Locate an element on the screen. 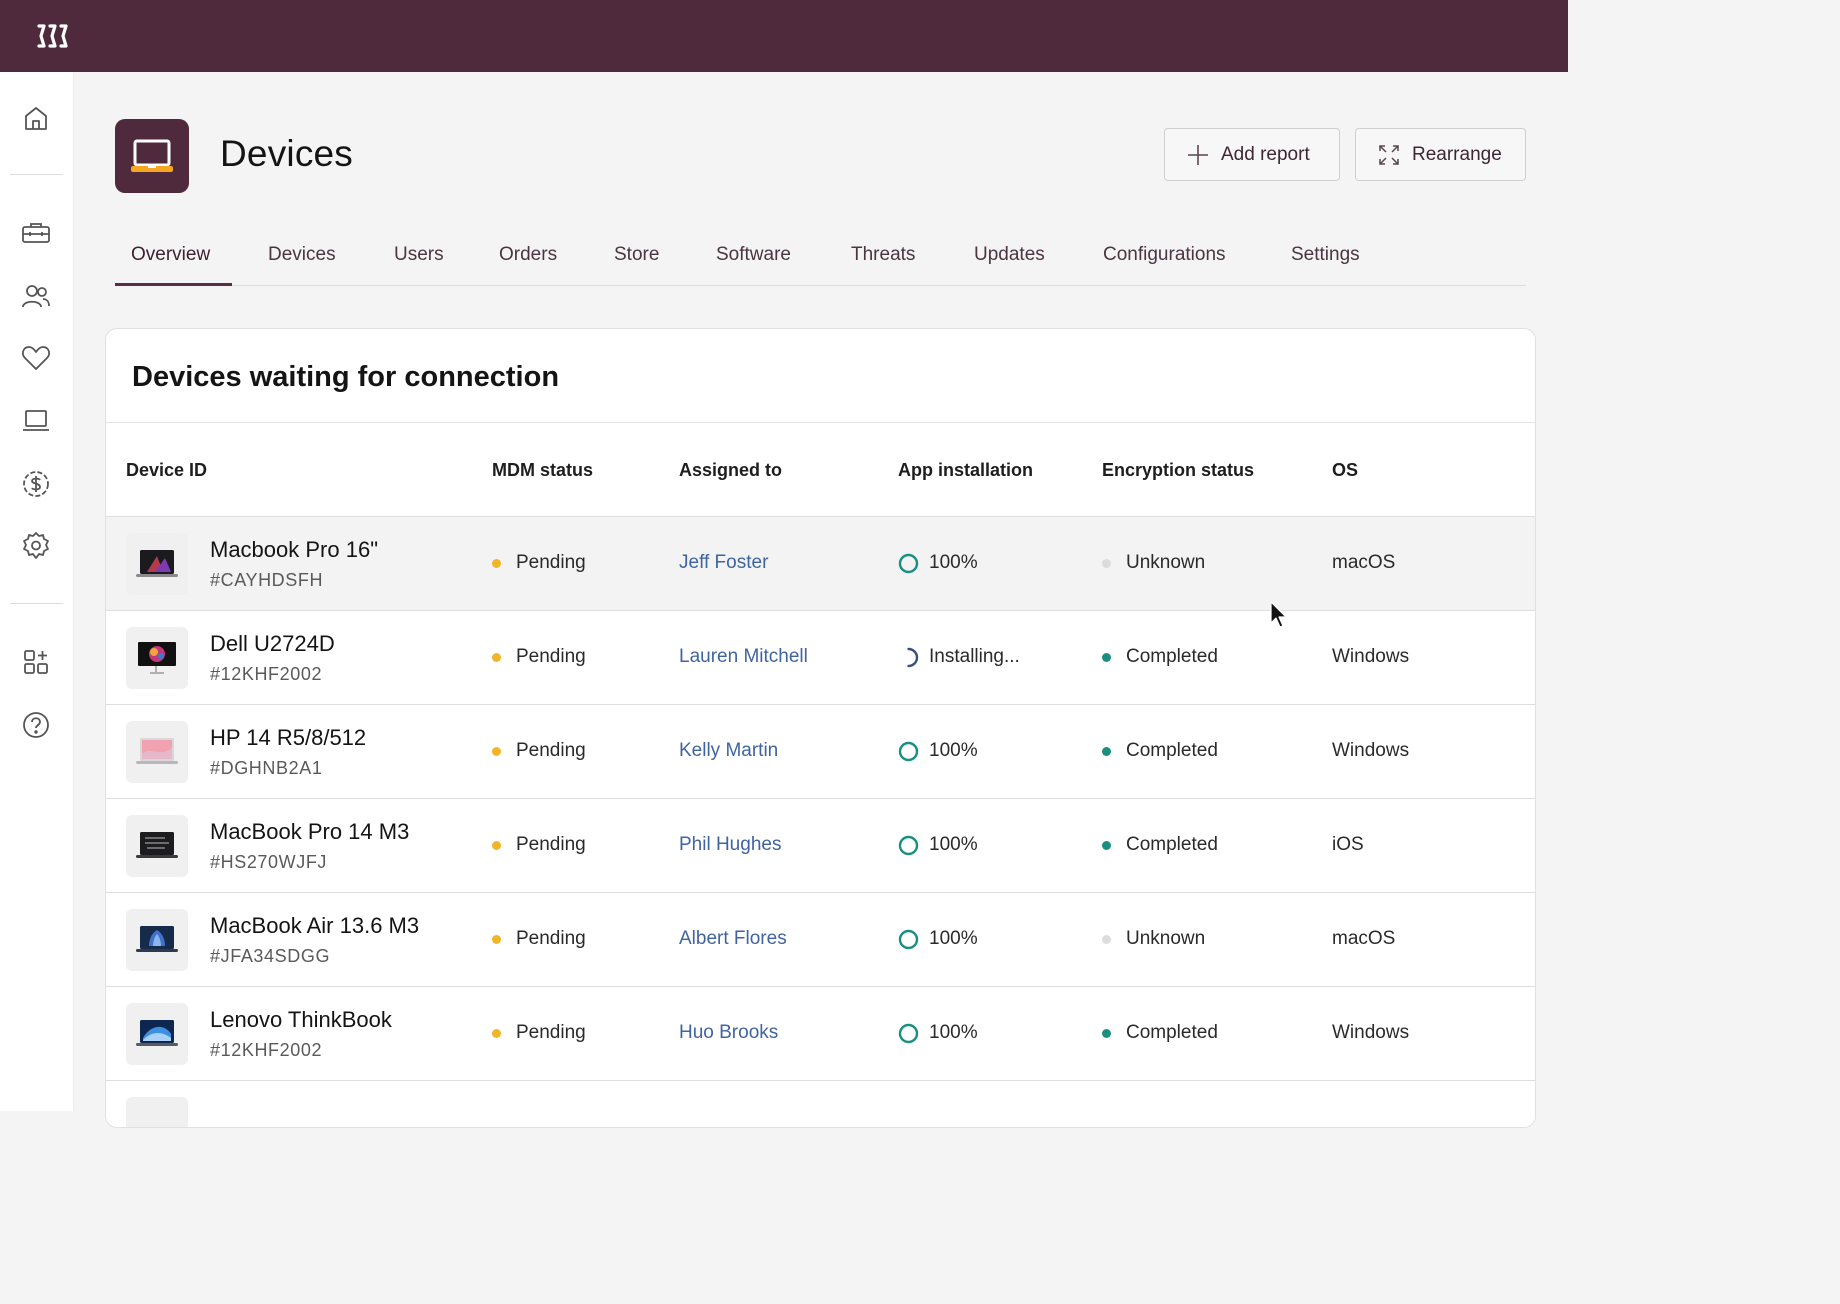  device-name: Lenovo ThinkBook is located at coordinates (301, 1019).